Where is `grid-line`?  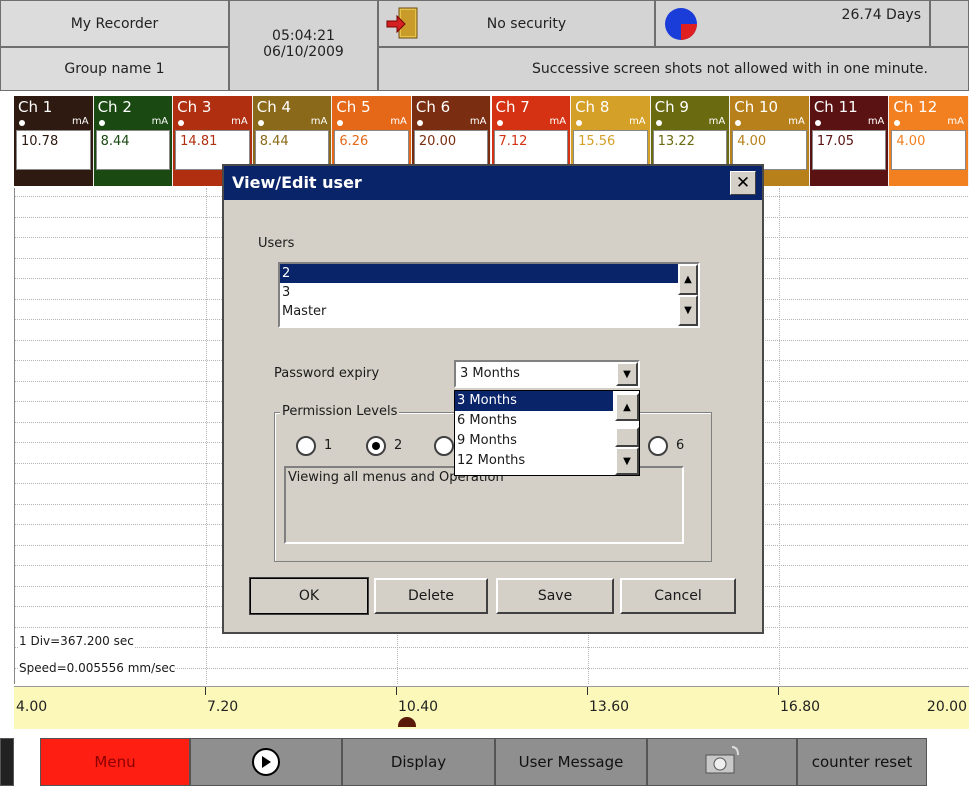
grid-line is located at coordinates (206, 436).